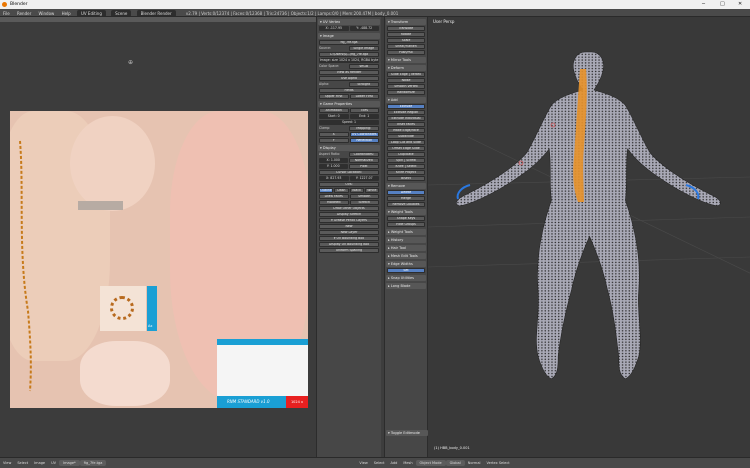  Describe the element at coordinates (349, 22) in the screenshot. I see `panel-header-uv-vertex: ▾ UV Vertex` at that location.